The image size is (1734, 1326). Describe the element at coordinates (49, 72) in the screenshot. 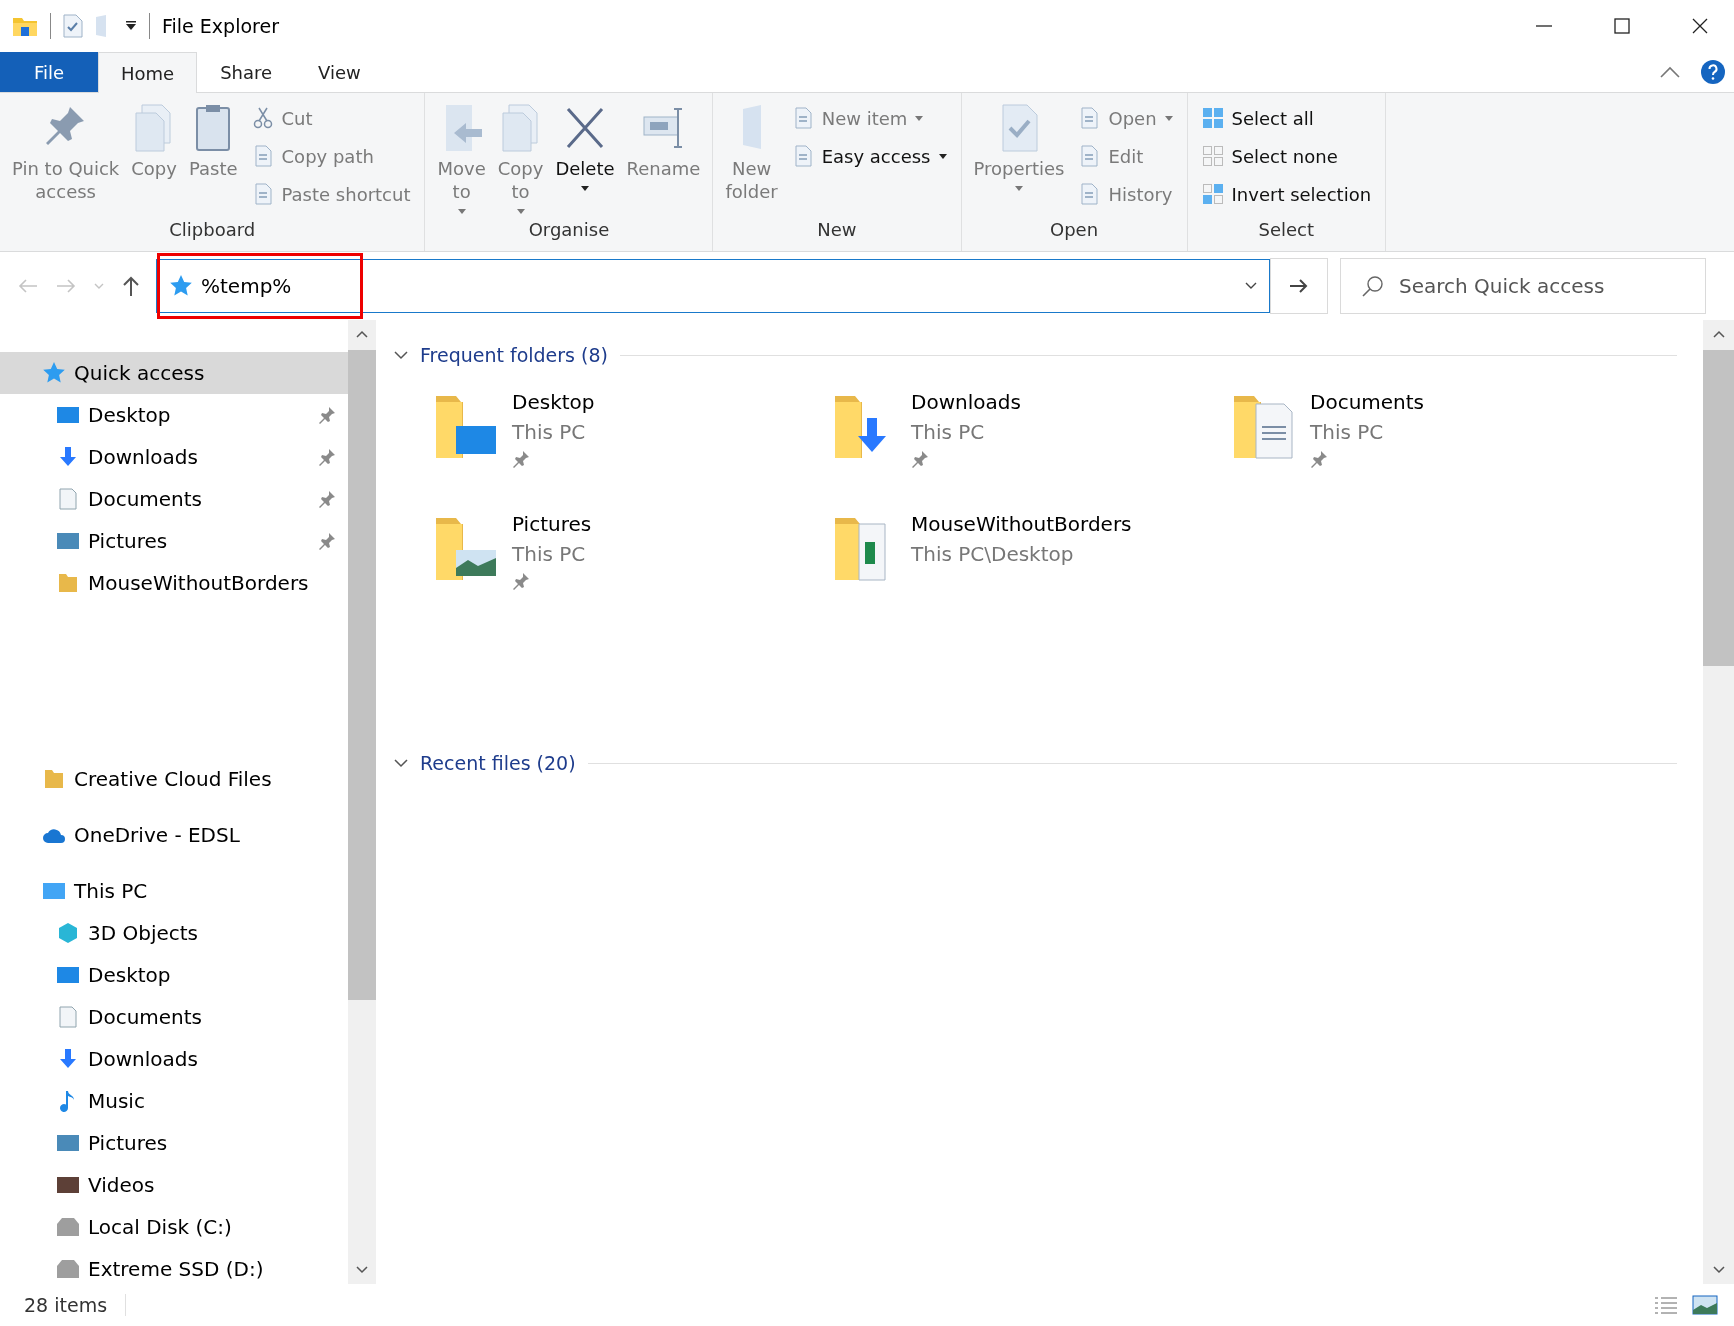

I see `ribbon-tab: File` at that location.